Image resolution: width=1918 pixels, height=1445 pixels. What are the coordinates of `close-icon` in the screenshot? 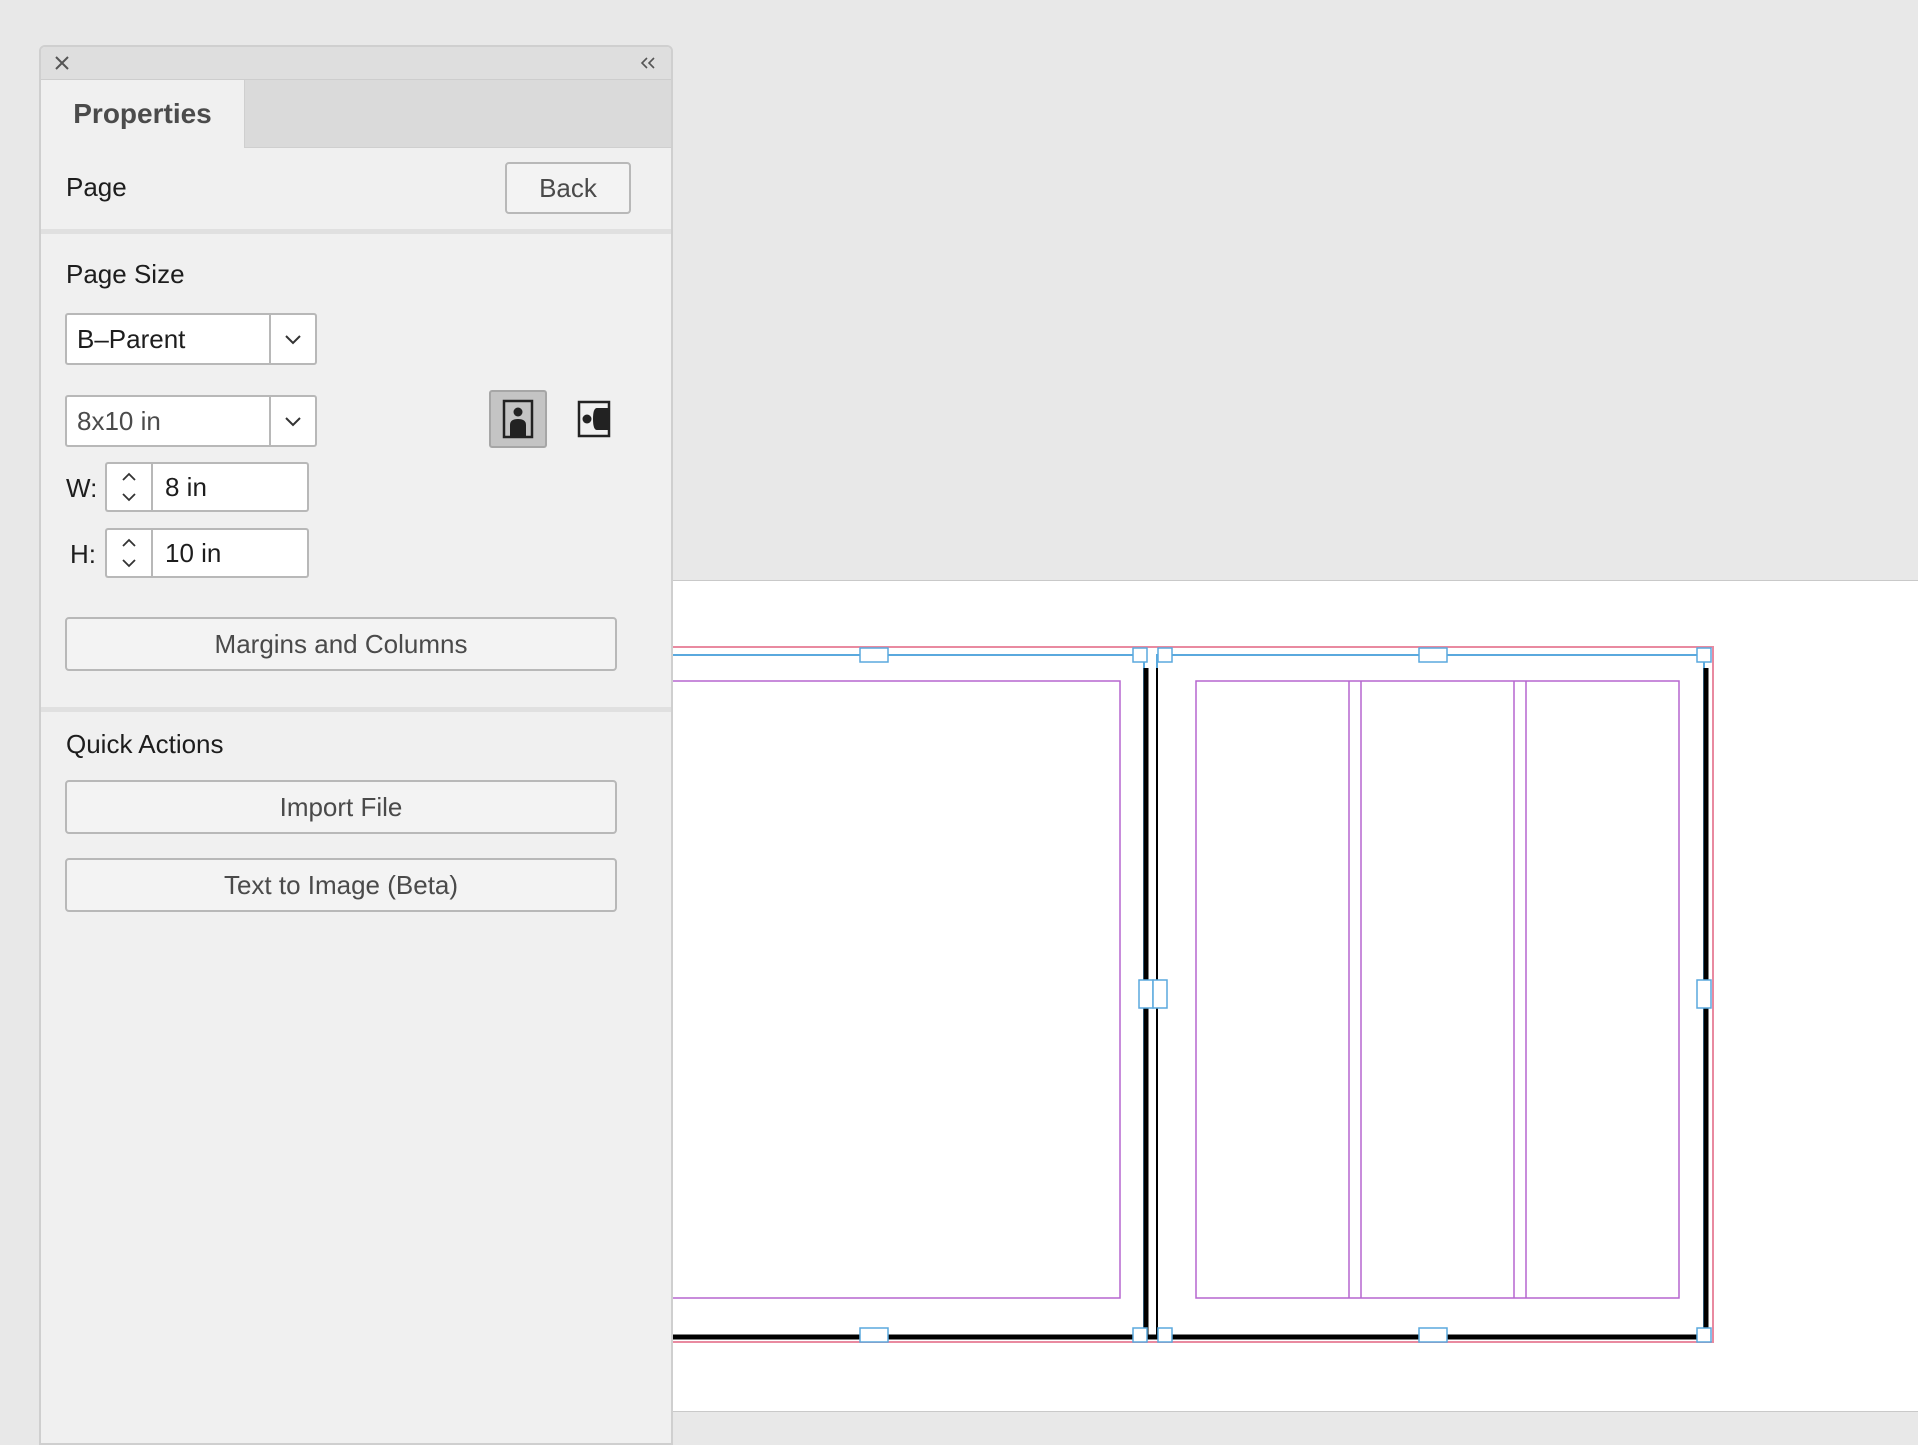 It's located at (62, 63).